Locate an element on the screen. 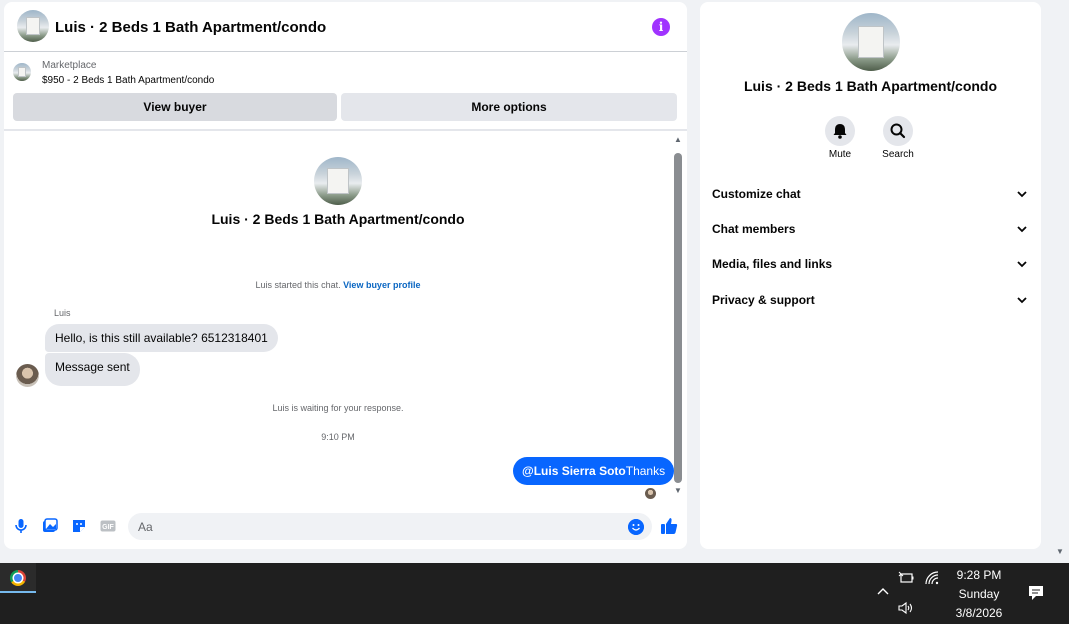 This screenshot has height=624, width=1069. menu-chat-members: Chat members is located at coordinates (871, 229).